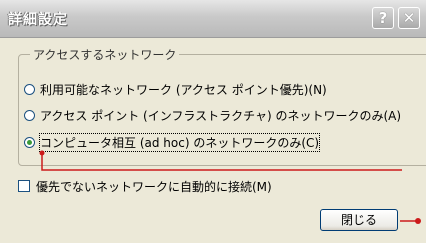 This screenshot has width=426, height=243. I want to click on radio-adhoc-only, so click(29, 142).